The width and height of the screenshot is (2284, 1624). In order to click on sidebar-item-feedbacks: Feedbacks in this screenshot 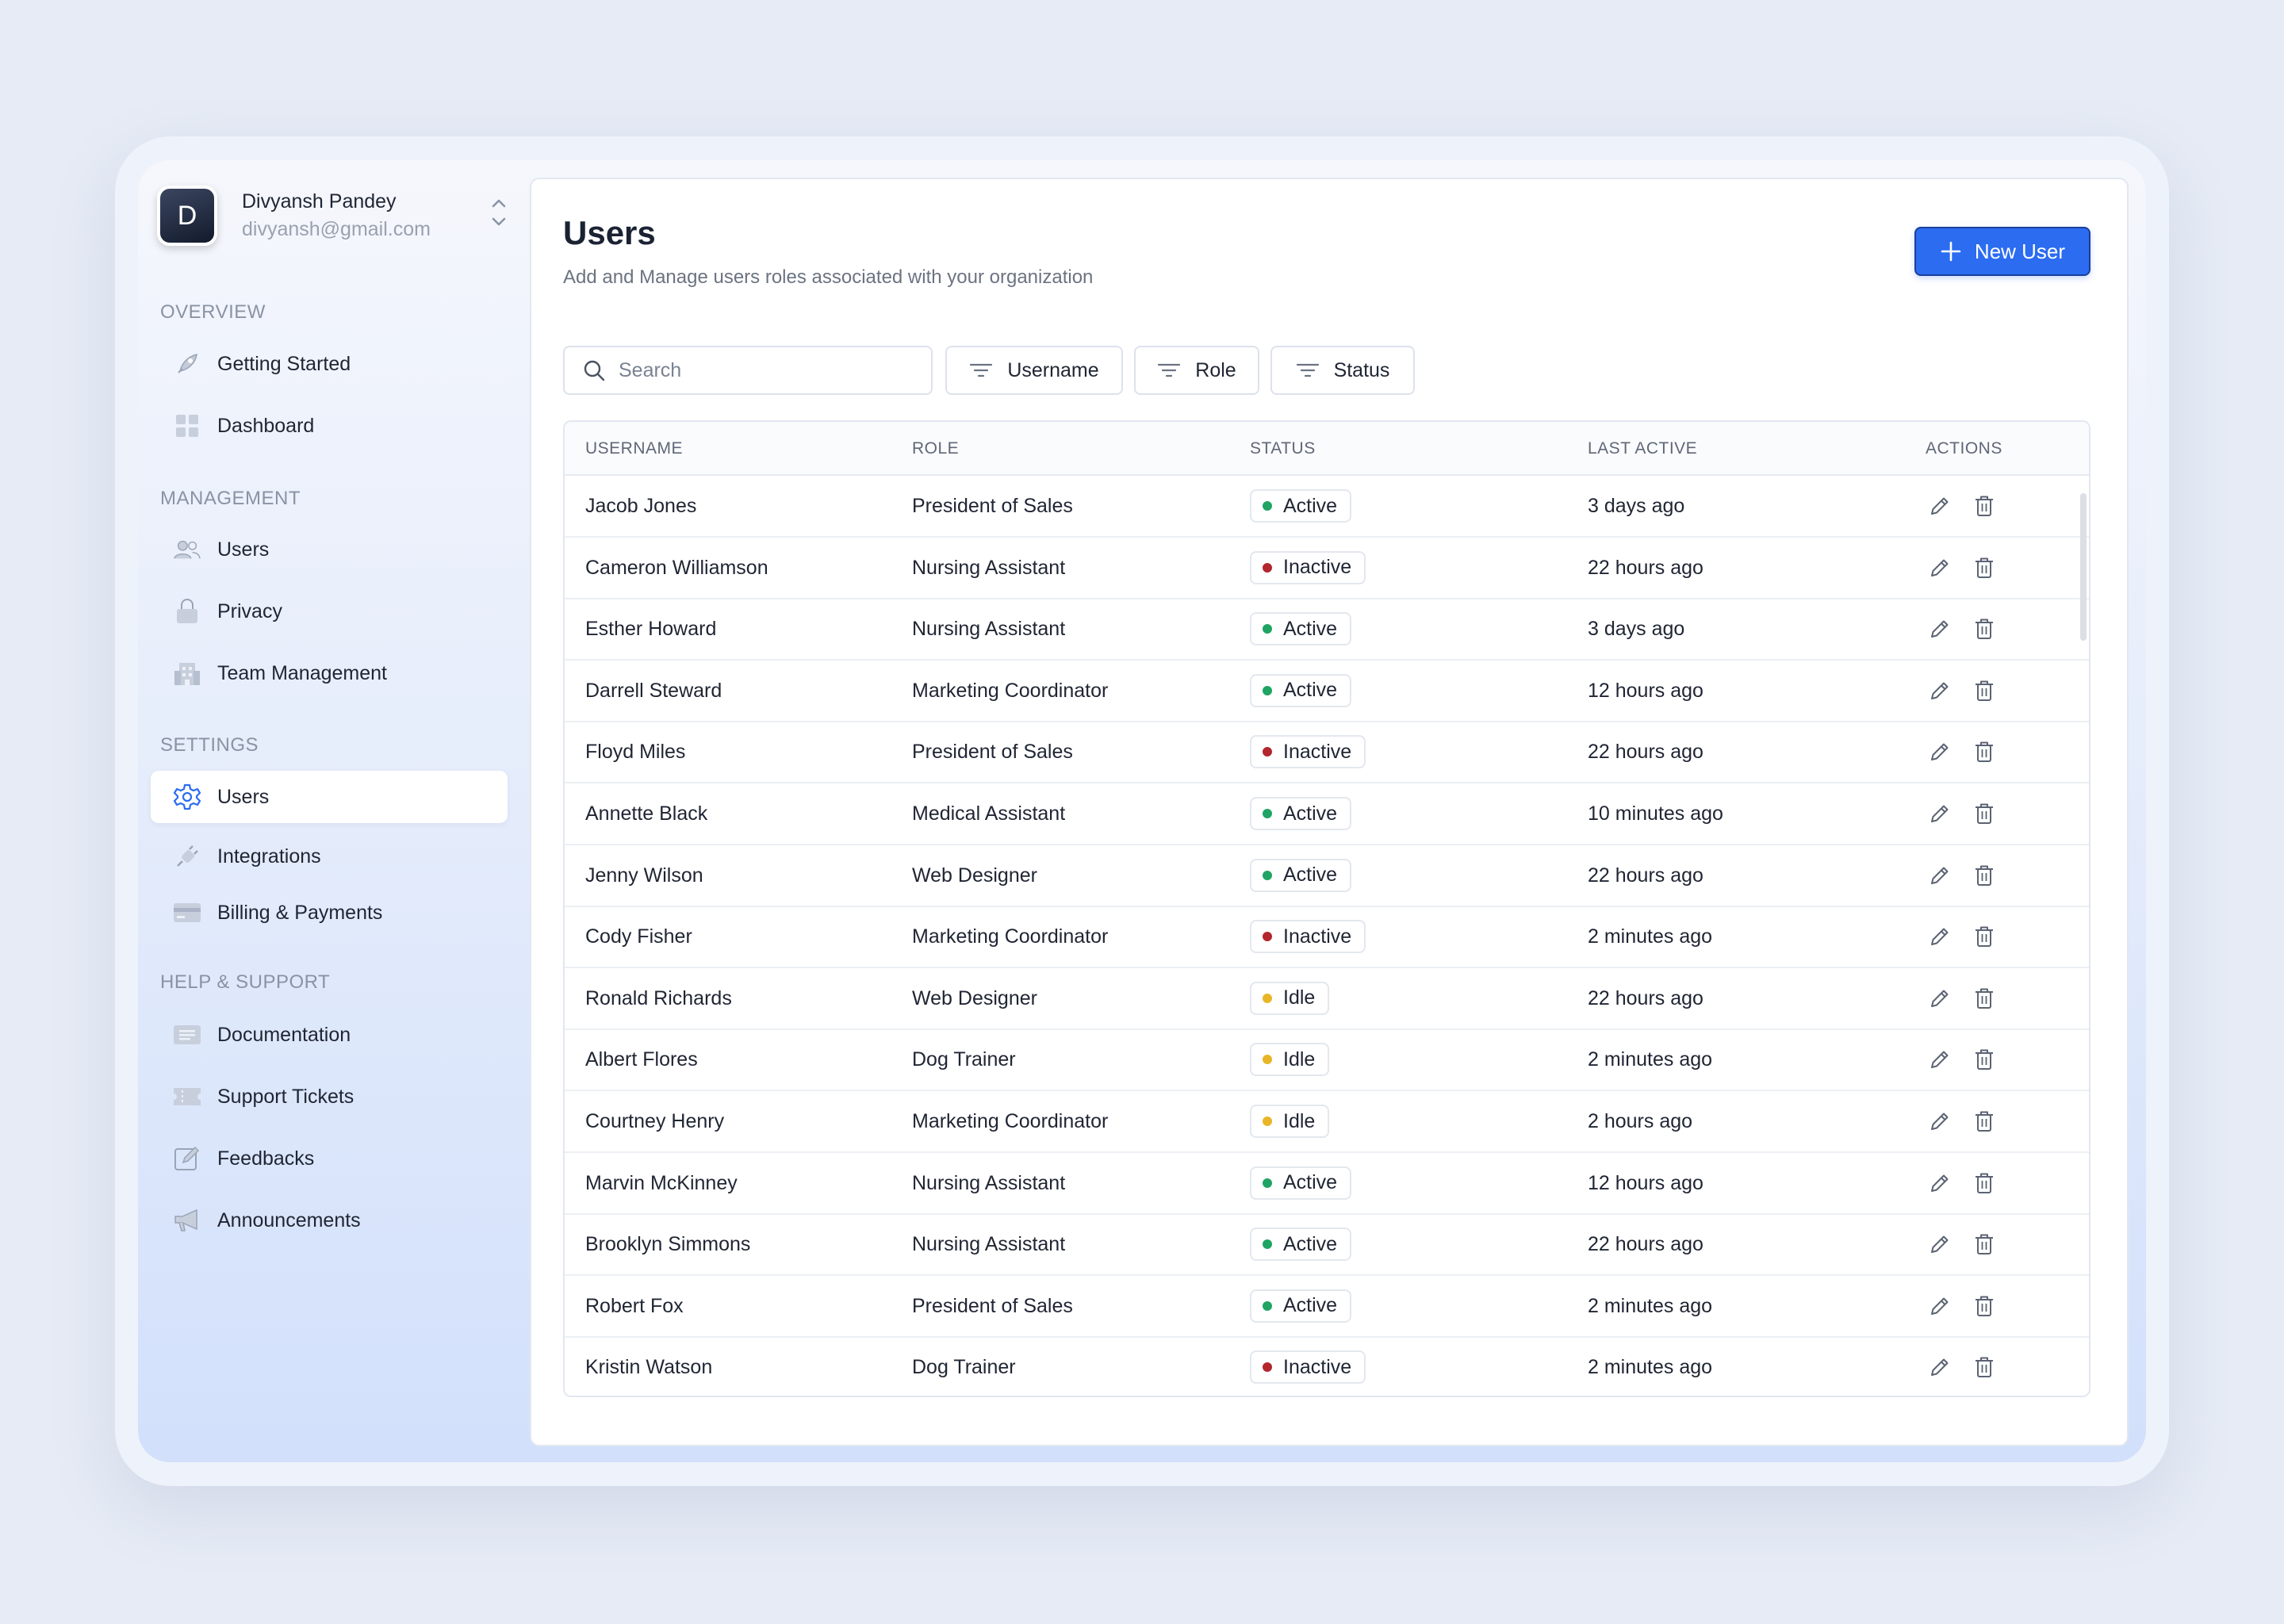, I will do `click(329, 1158)`.